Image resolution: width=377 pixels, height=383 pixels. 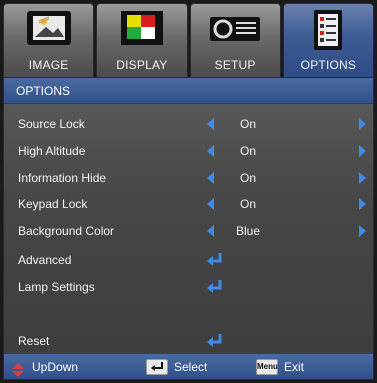 I want to click on menu-row-background-color: Background Color Blue, so click(x=188, y=231).